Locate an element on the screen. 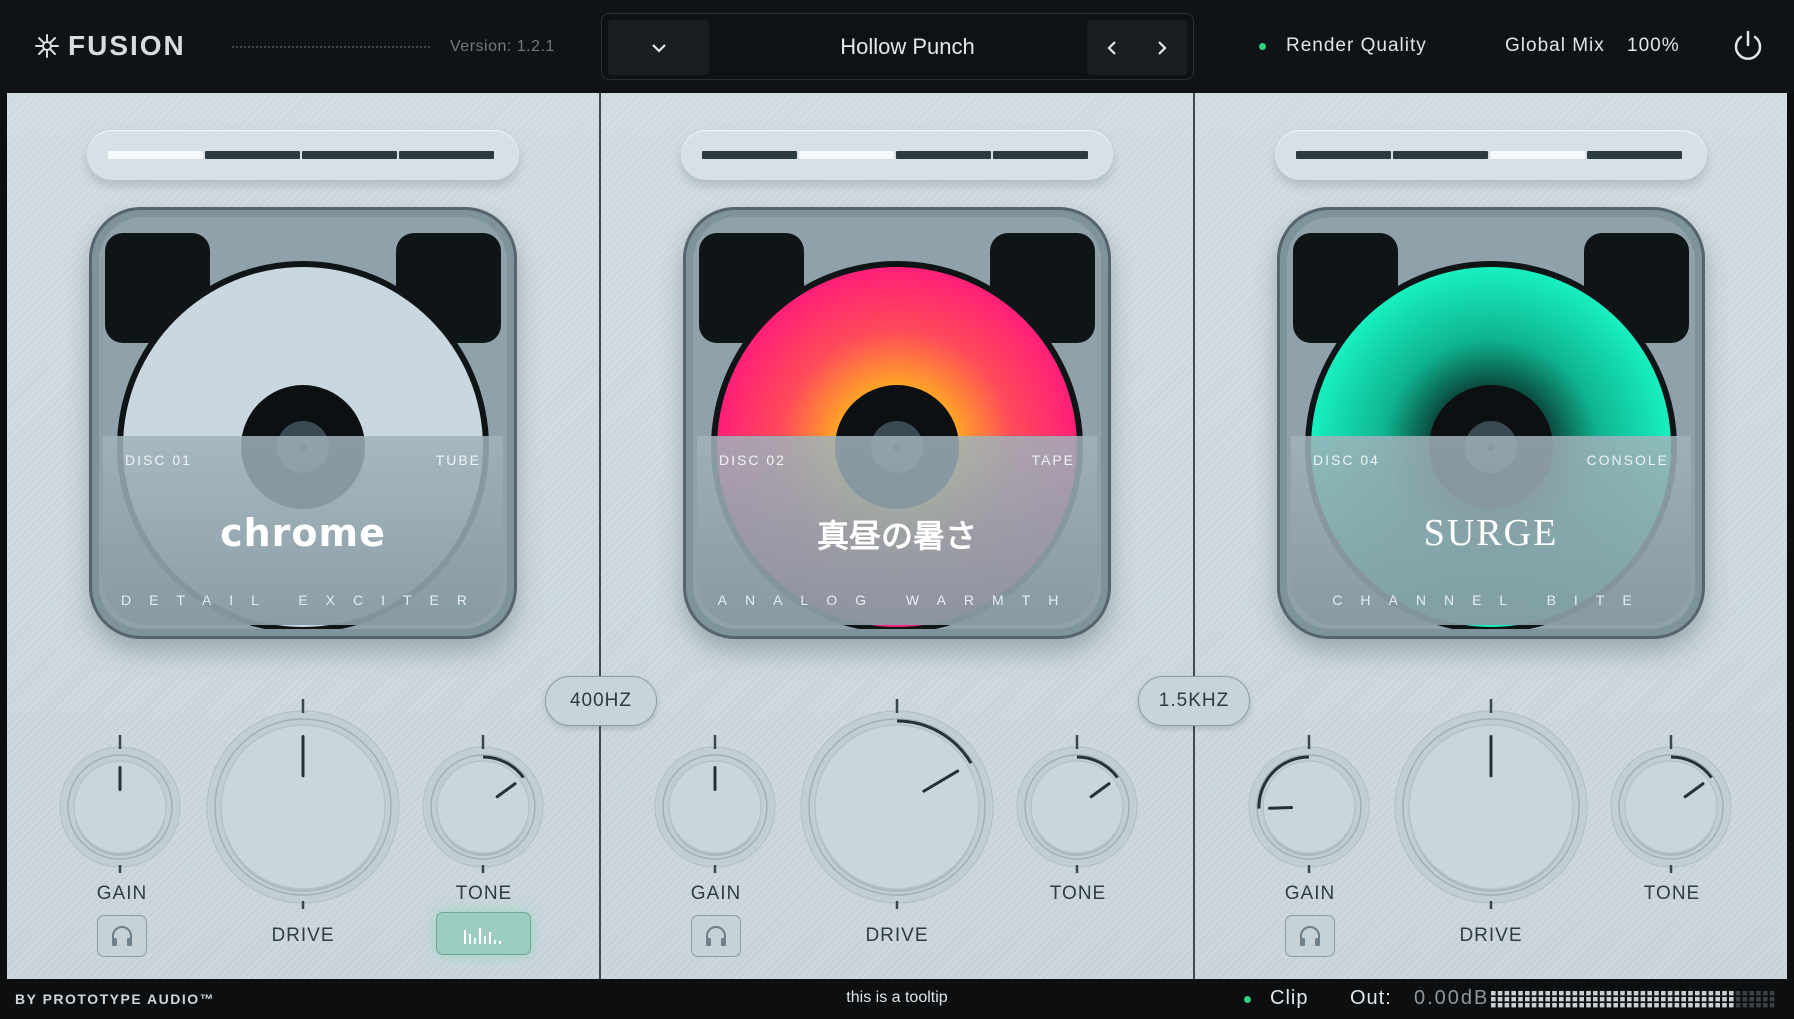  global-mix-value: 100% is located at coordinates (1653, 46).